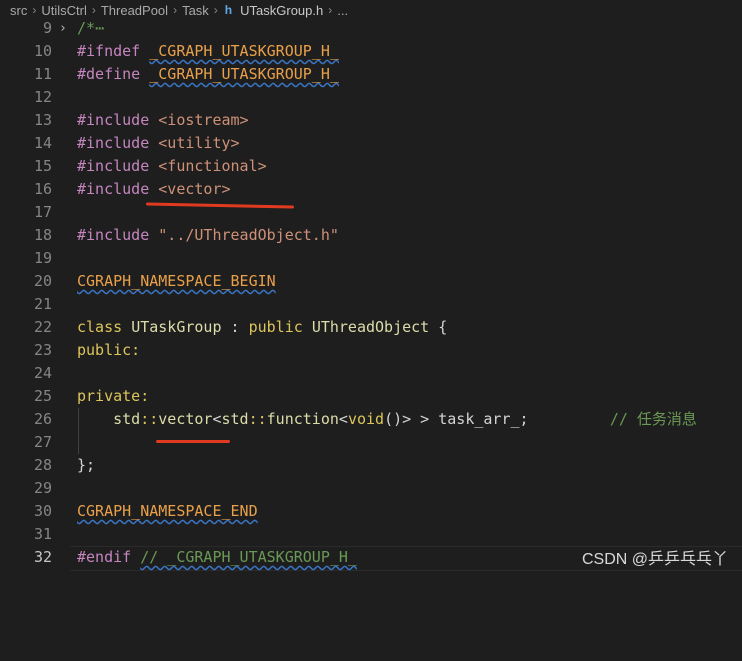 The image size is (742, 661). What do you see at coordinates (371, 281) in the screenshot?
I see `code-line: 20 CGRAPH_NAMESPACE_BEGIN` at bounding box center [371, 281].